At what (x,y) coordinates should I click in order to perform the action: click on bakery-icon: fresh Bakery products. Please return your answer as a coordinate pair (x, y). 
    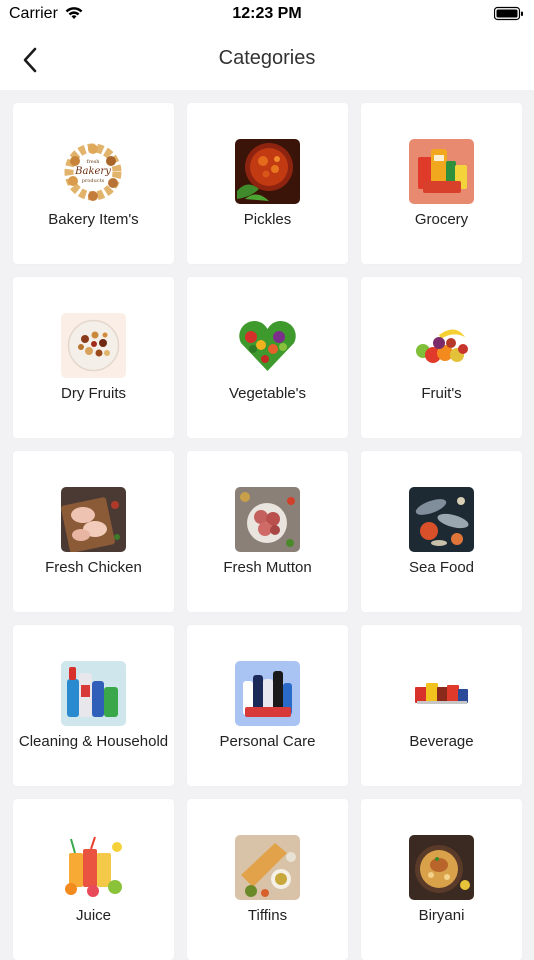
    Looking at the image, I should click on (93, 171).